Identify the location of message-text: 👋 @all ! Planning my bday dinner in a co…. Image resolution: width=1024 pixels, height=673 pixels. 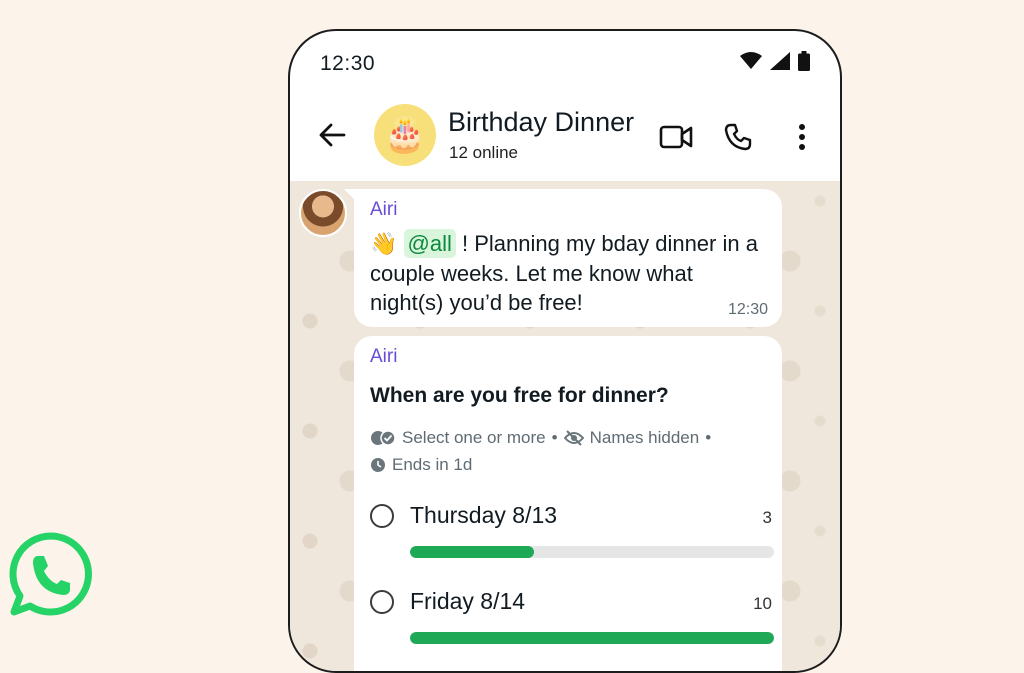
(570, 273).